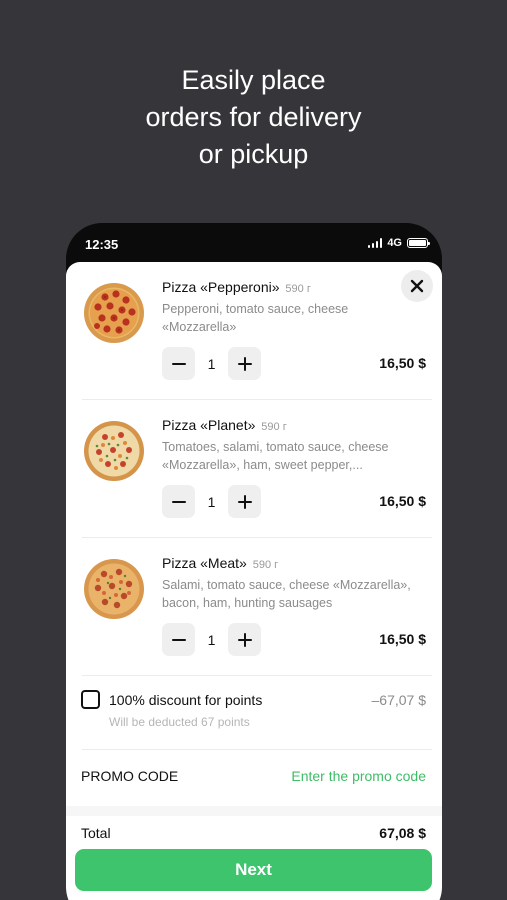 This screenshot has width=507, height=900. I want to click on points-discount-label: 100% discount for points, so click(186, 700).